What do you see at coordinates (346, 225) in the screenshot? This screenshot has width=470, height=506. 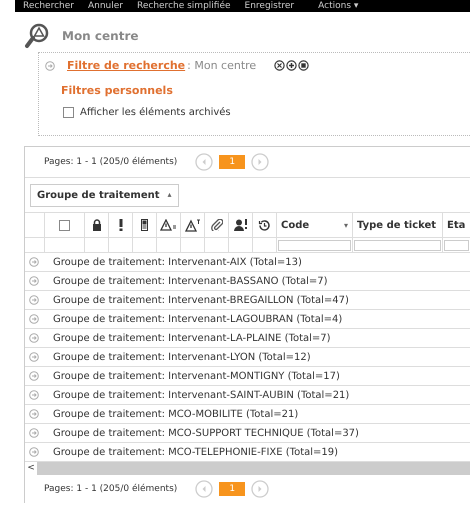 I see `sort-menu-icon: ▾` at bounding box center [346, 225].